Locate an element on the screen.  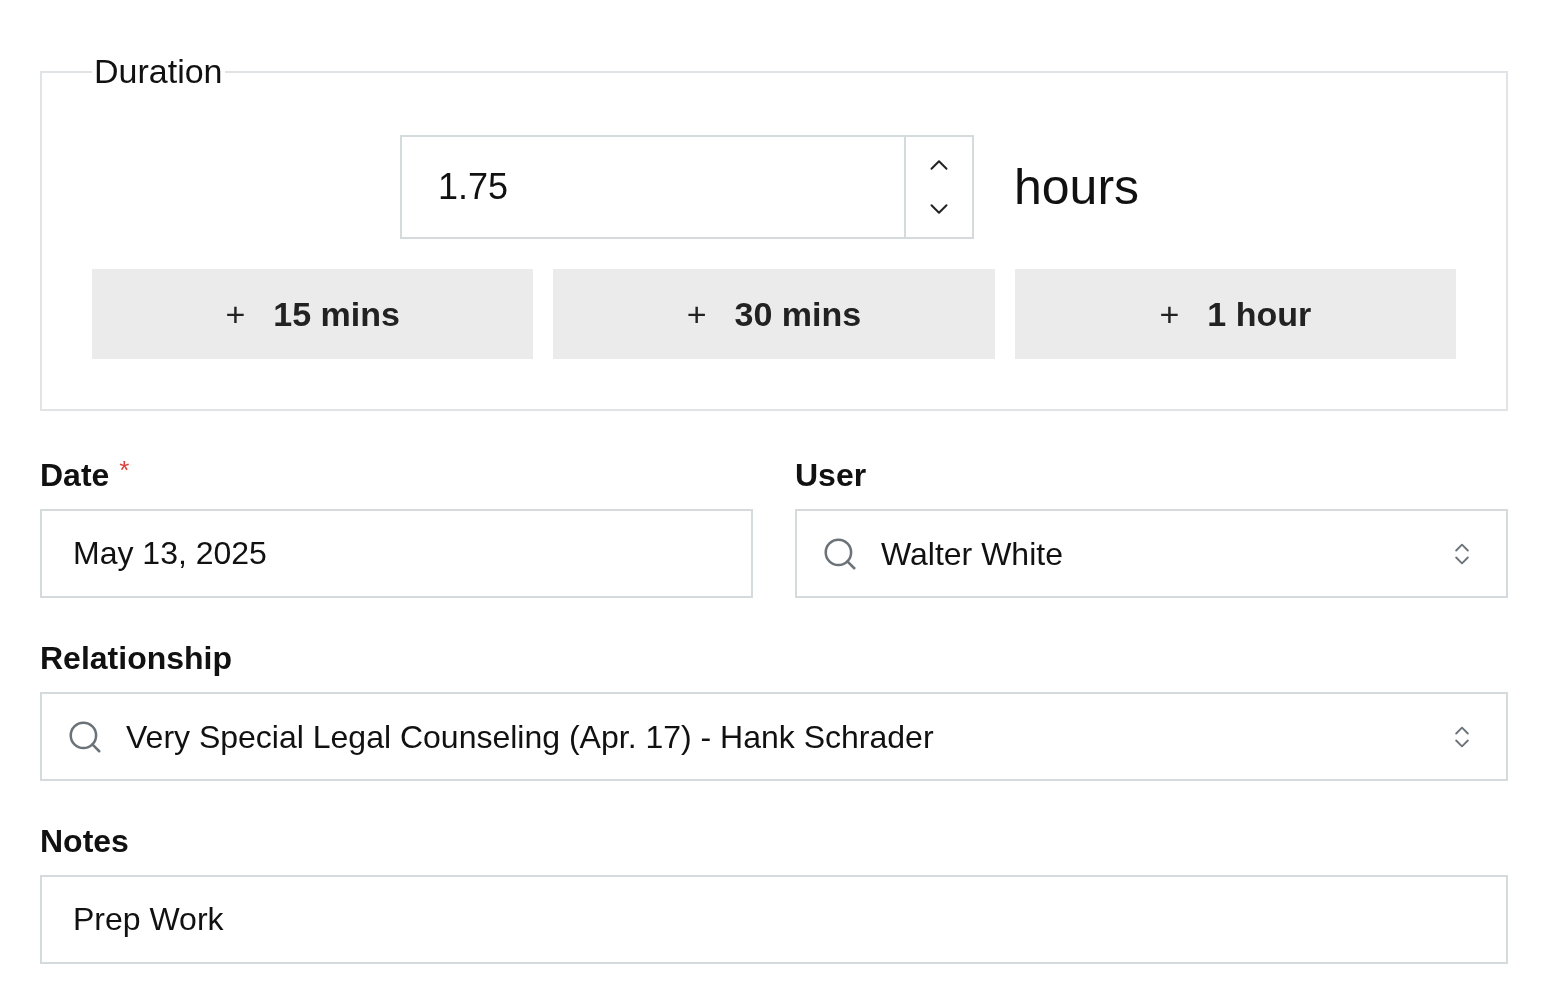
unit-label: hours is located at coordinates (1077, 187).